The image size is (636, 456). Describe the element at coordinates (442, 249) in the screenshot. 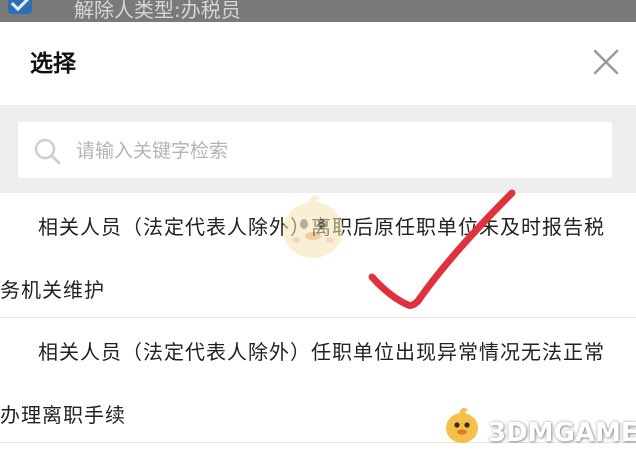

I see `checkmark-annotation-icon` at that location.